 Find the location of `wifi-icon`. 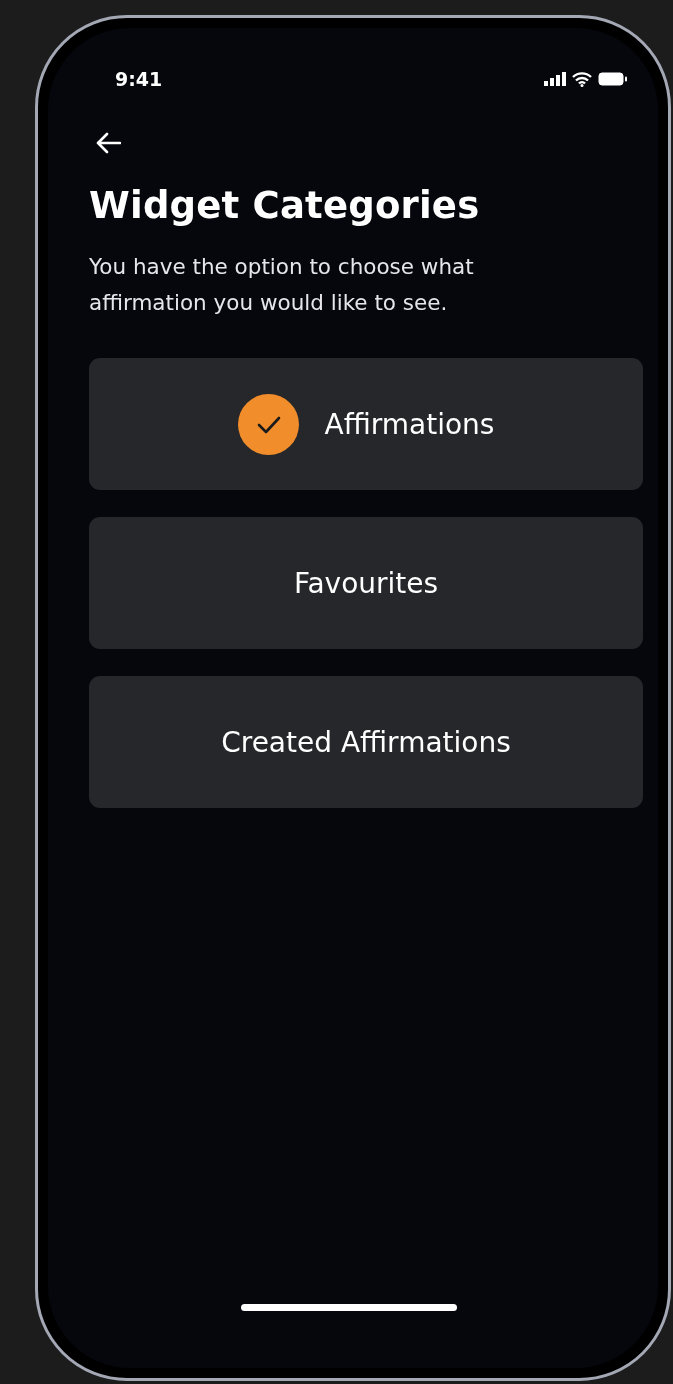

wifi-icon is located at coordinates (582, 79).